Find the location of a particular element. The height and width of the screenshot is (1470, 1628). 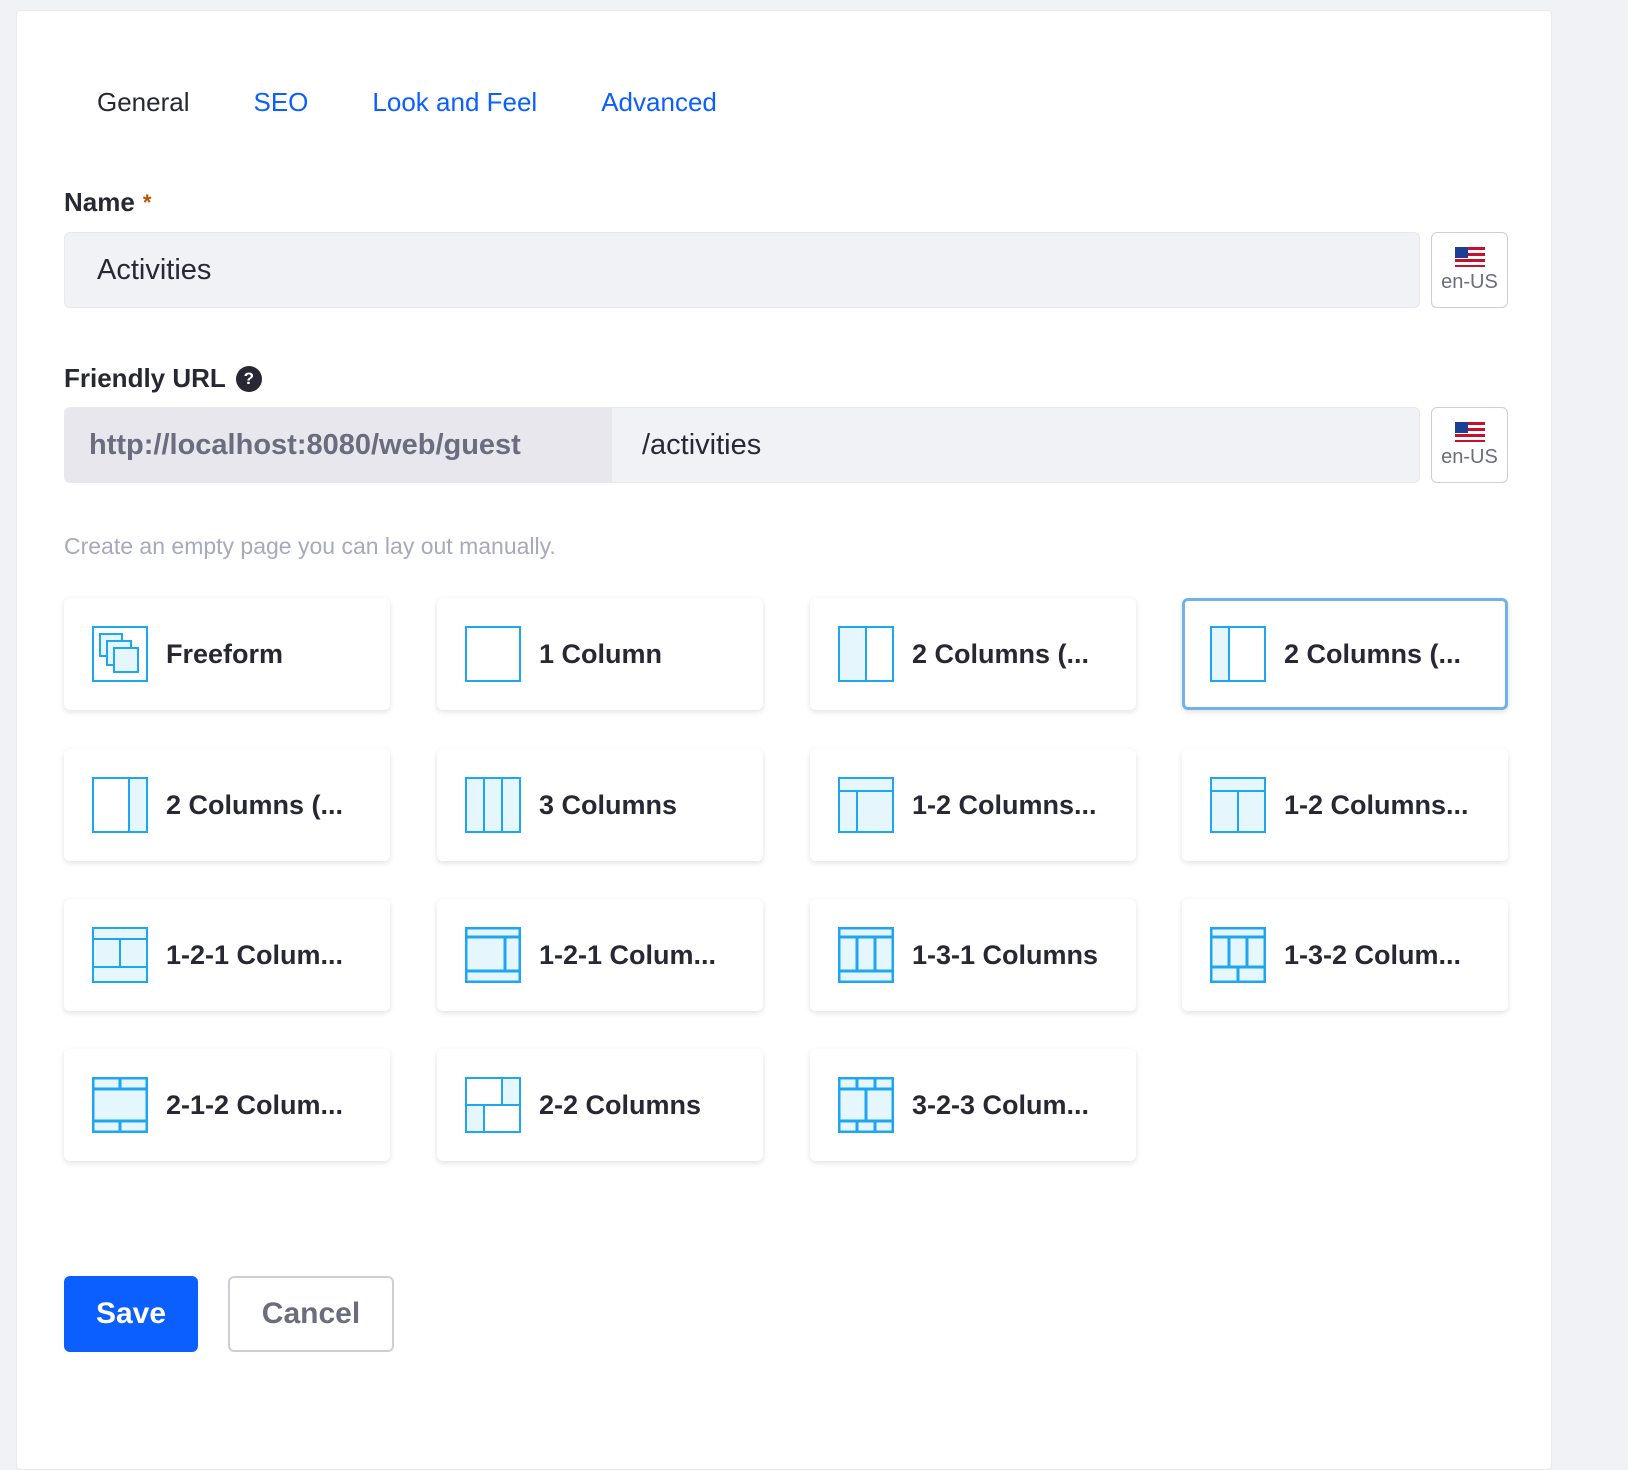

name-locale-button: en-US is located at coordinates (1469, 270).